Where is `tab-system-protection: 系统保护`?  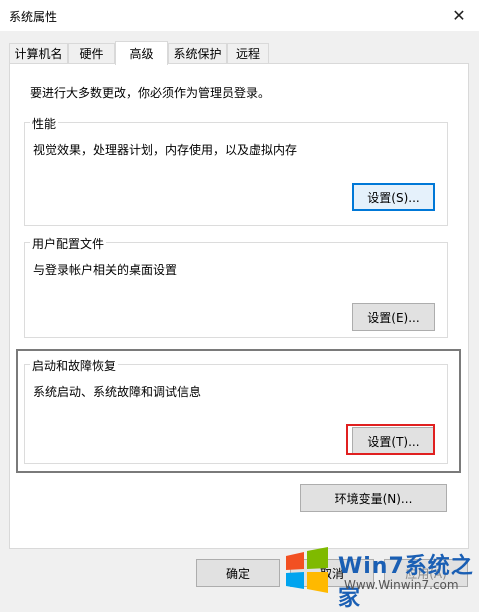 tab-system-protection: 系统保护 is located at coordinates (197, 53).